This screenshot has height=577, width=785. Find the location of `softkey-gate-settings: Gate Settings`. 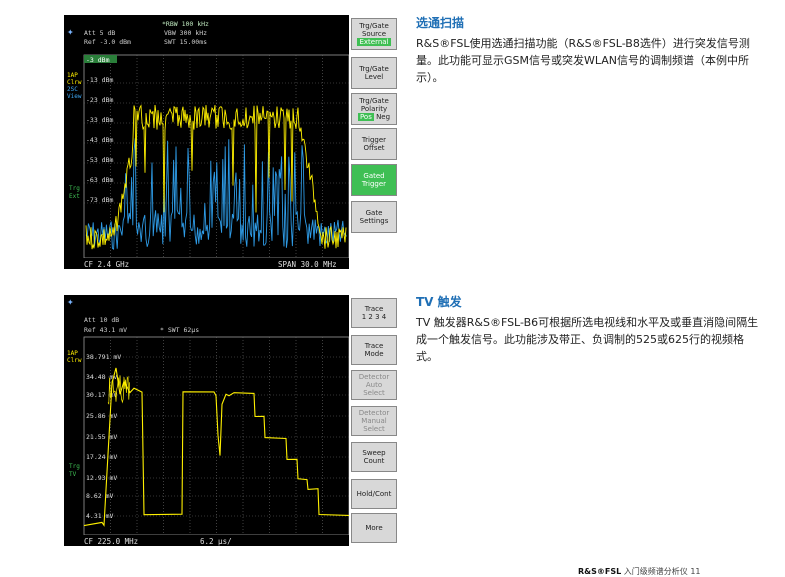

softkey-gate-settings: Gate Settings is located at coordinates (374, 217).